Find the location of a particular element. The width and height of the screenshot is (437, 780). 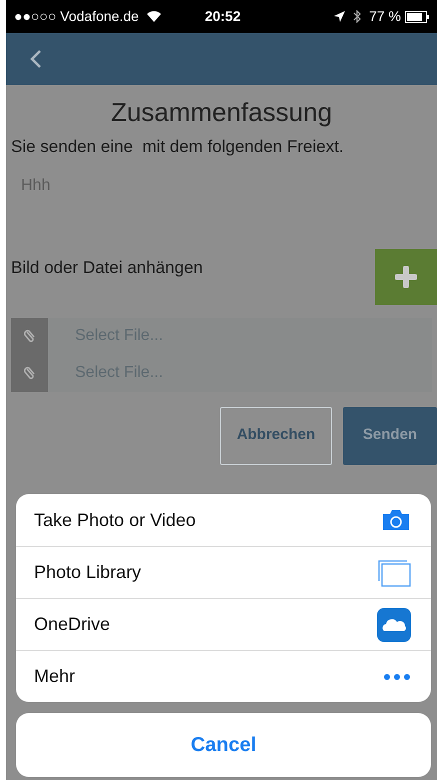

action-sheet-item: OneDrive is located at coordinates (223, 624).